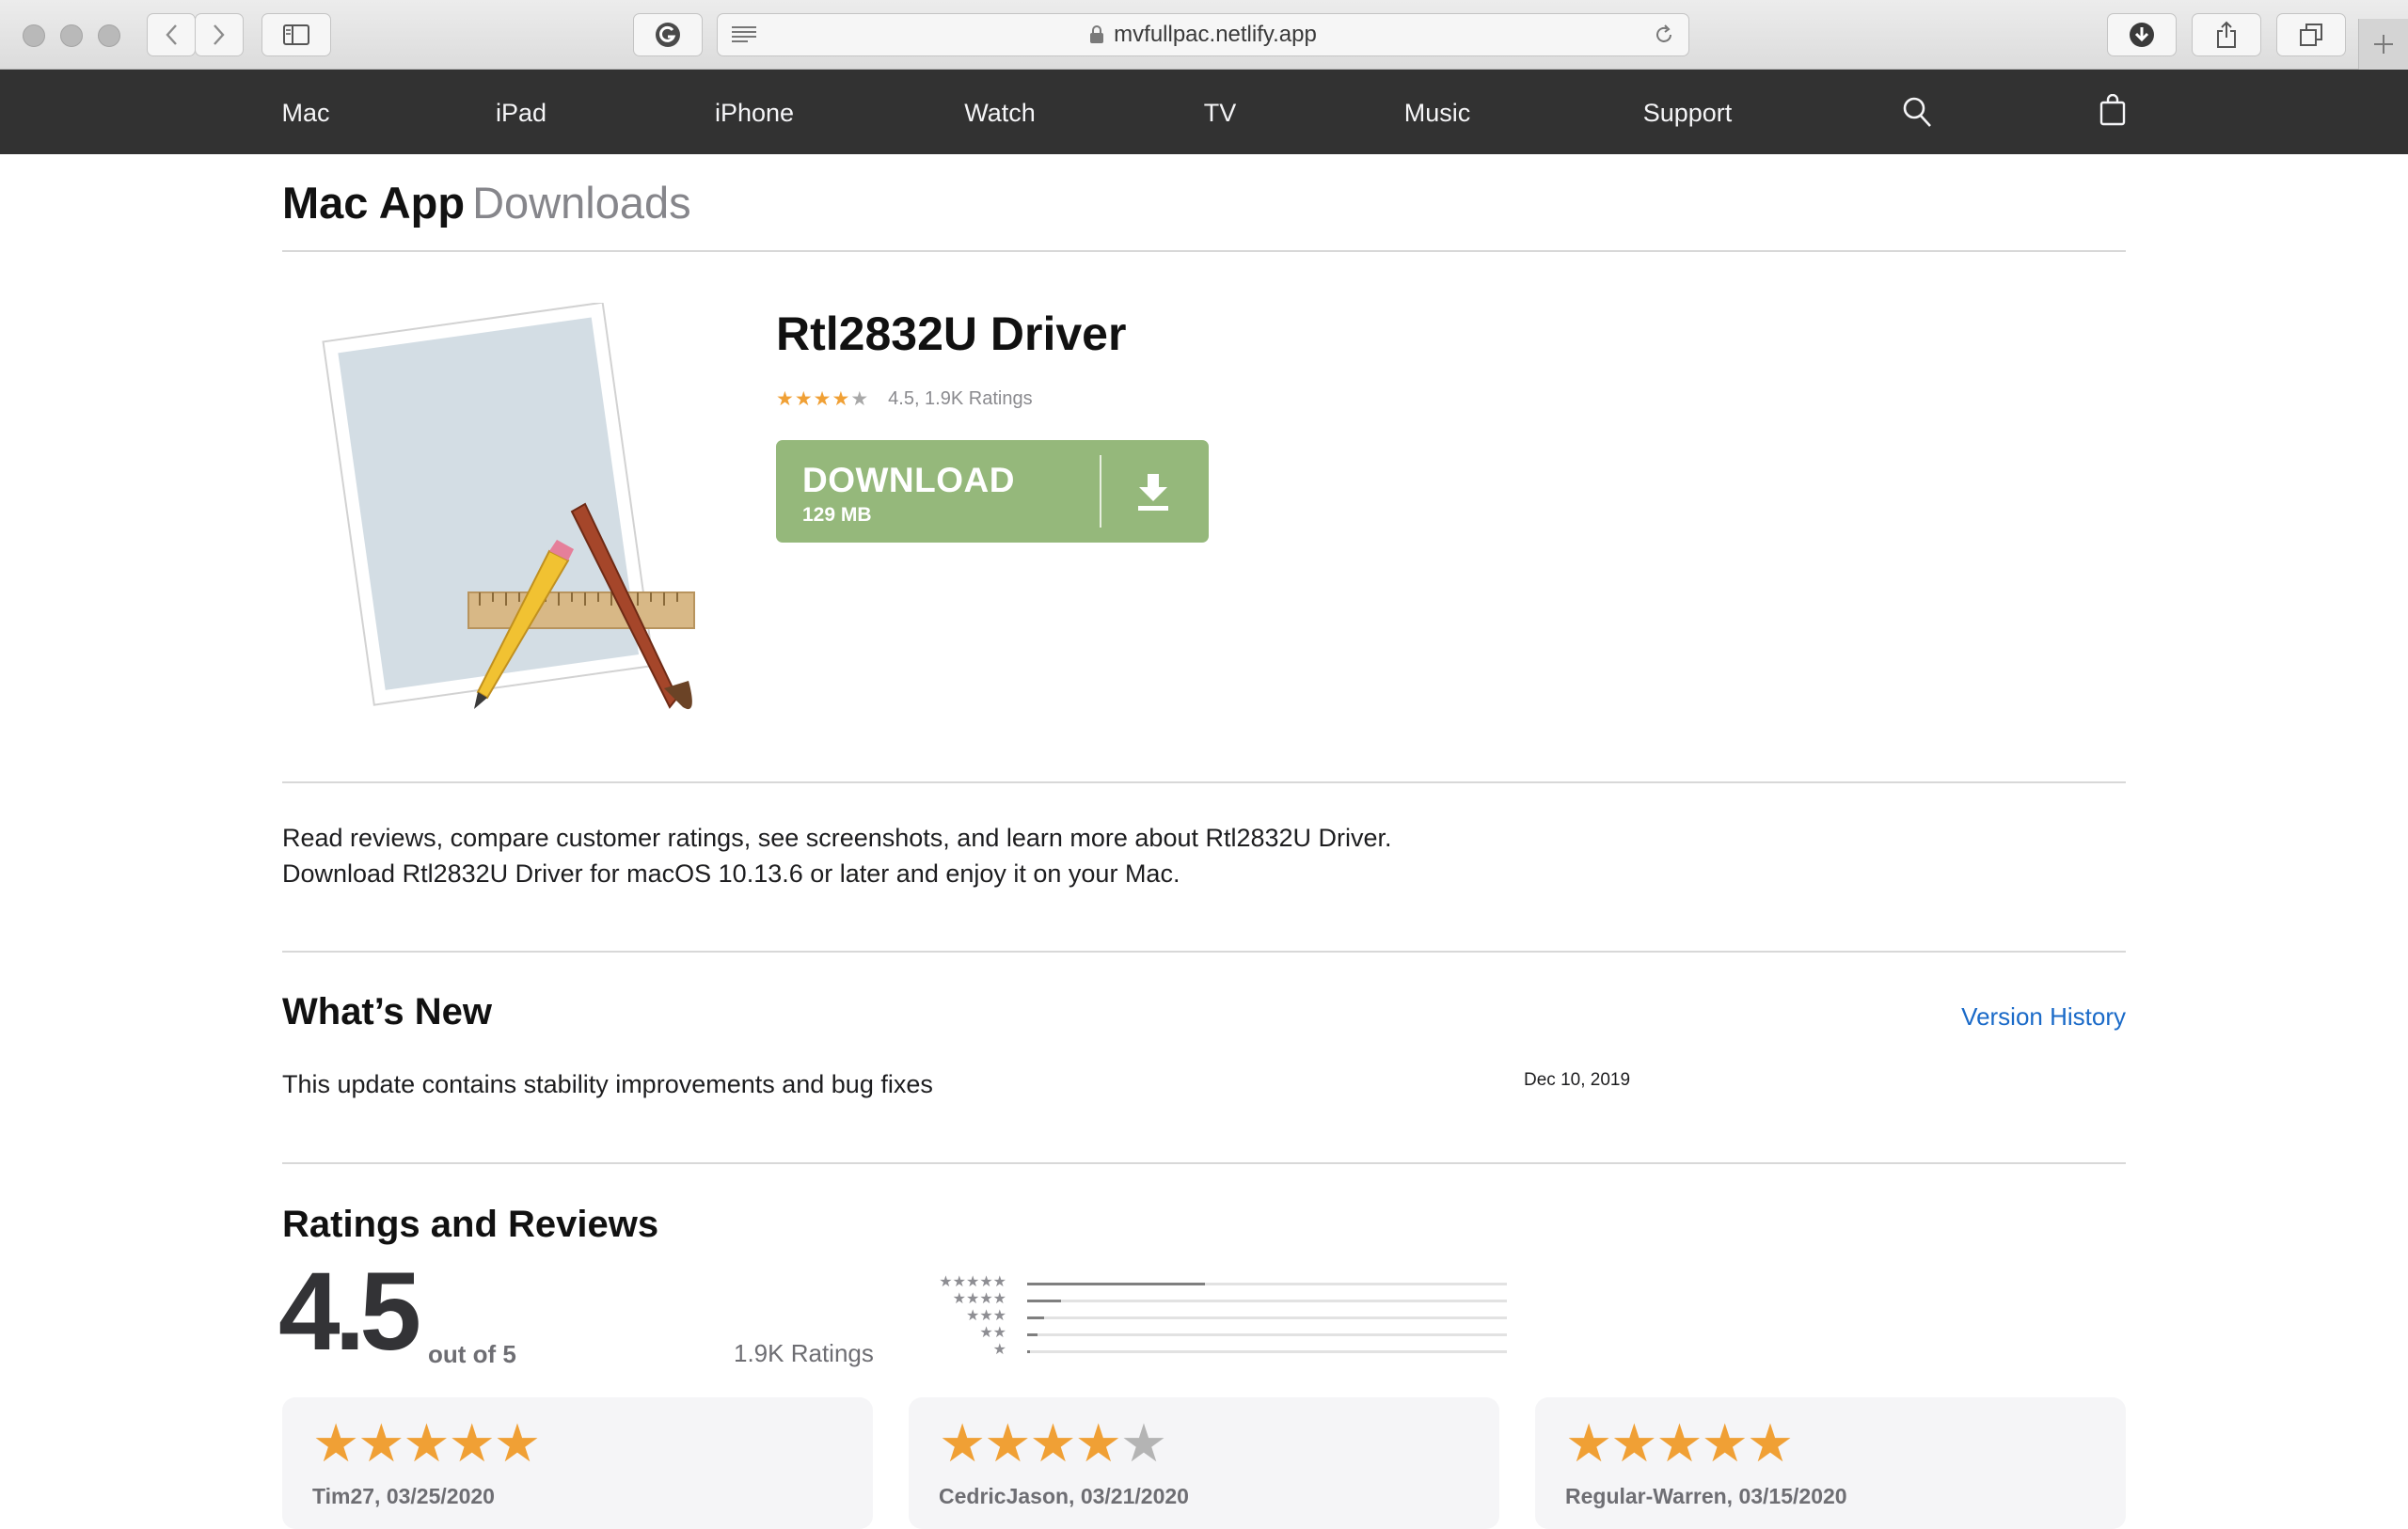 This screenshot has height=1529, width=2408. I want to click on plus-icon, so click(2383, 45).